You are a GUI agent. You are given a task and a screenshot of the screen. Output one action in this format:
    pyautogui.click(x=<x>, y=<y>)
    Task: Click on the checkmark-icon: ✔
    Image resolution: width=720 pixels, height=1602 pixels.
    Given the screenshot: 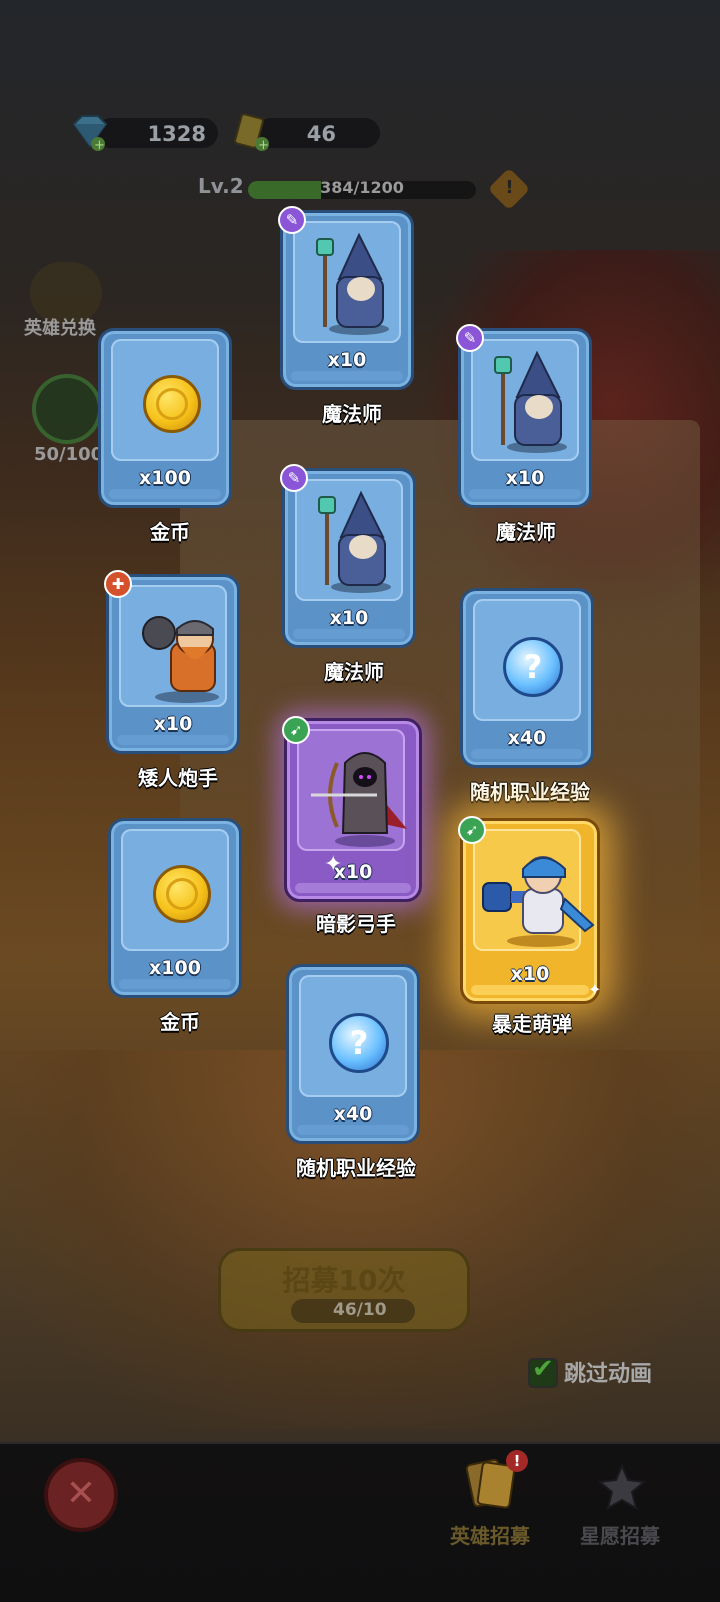 What is the action you would take?
    pyautogui.click(x=543, y=1369)
    